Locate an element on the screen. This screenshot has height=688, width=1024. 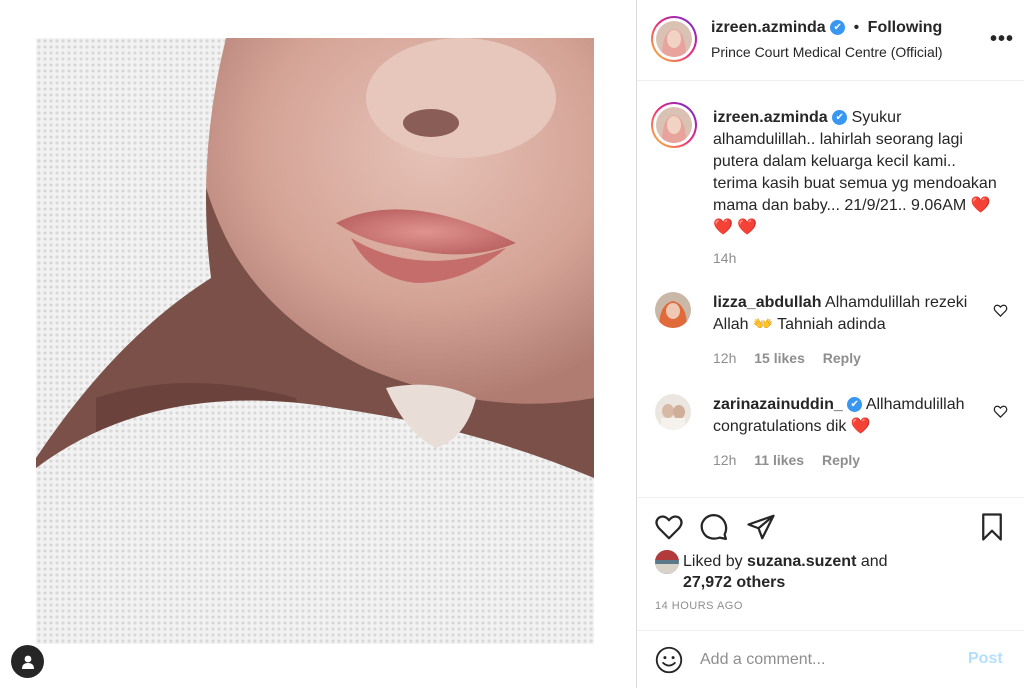
smiley-face-icon is located at coordinates (669, 660).